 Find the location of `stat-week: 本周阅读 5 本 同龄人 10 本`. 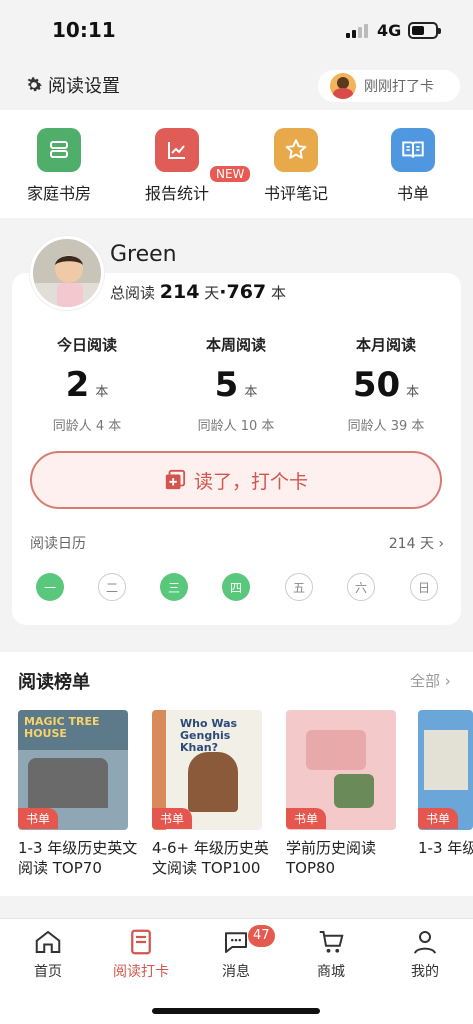

stat-week: 本周阅读 5 本 同龄人 10 本 is located at coordinates (236, 384).